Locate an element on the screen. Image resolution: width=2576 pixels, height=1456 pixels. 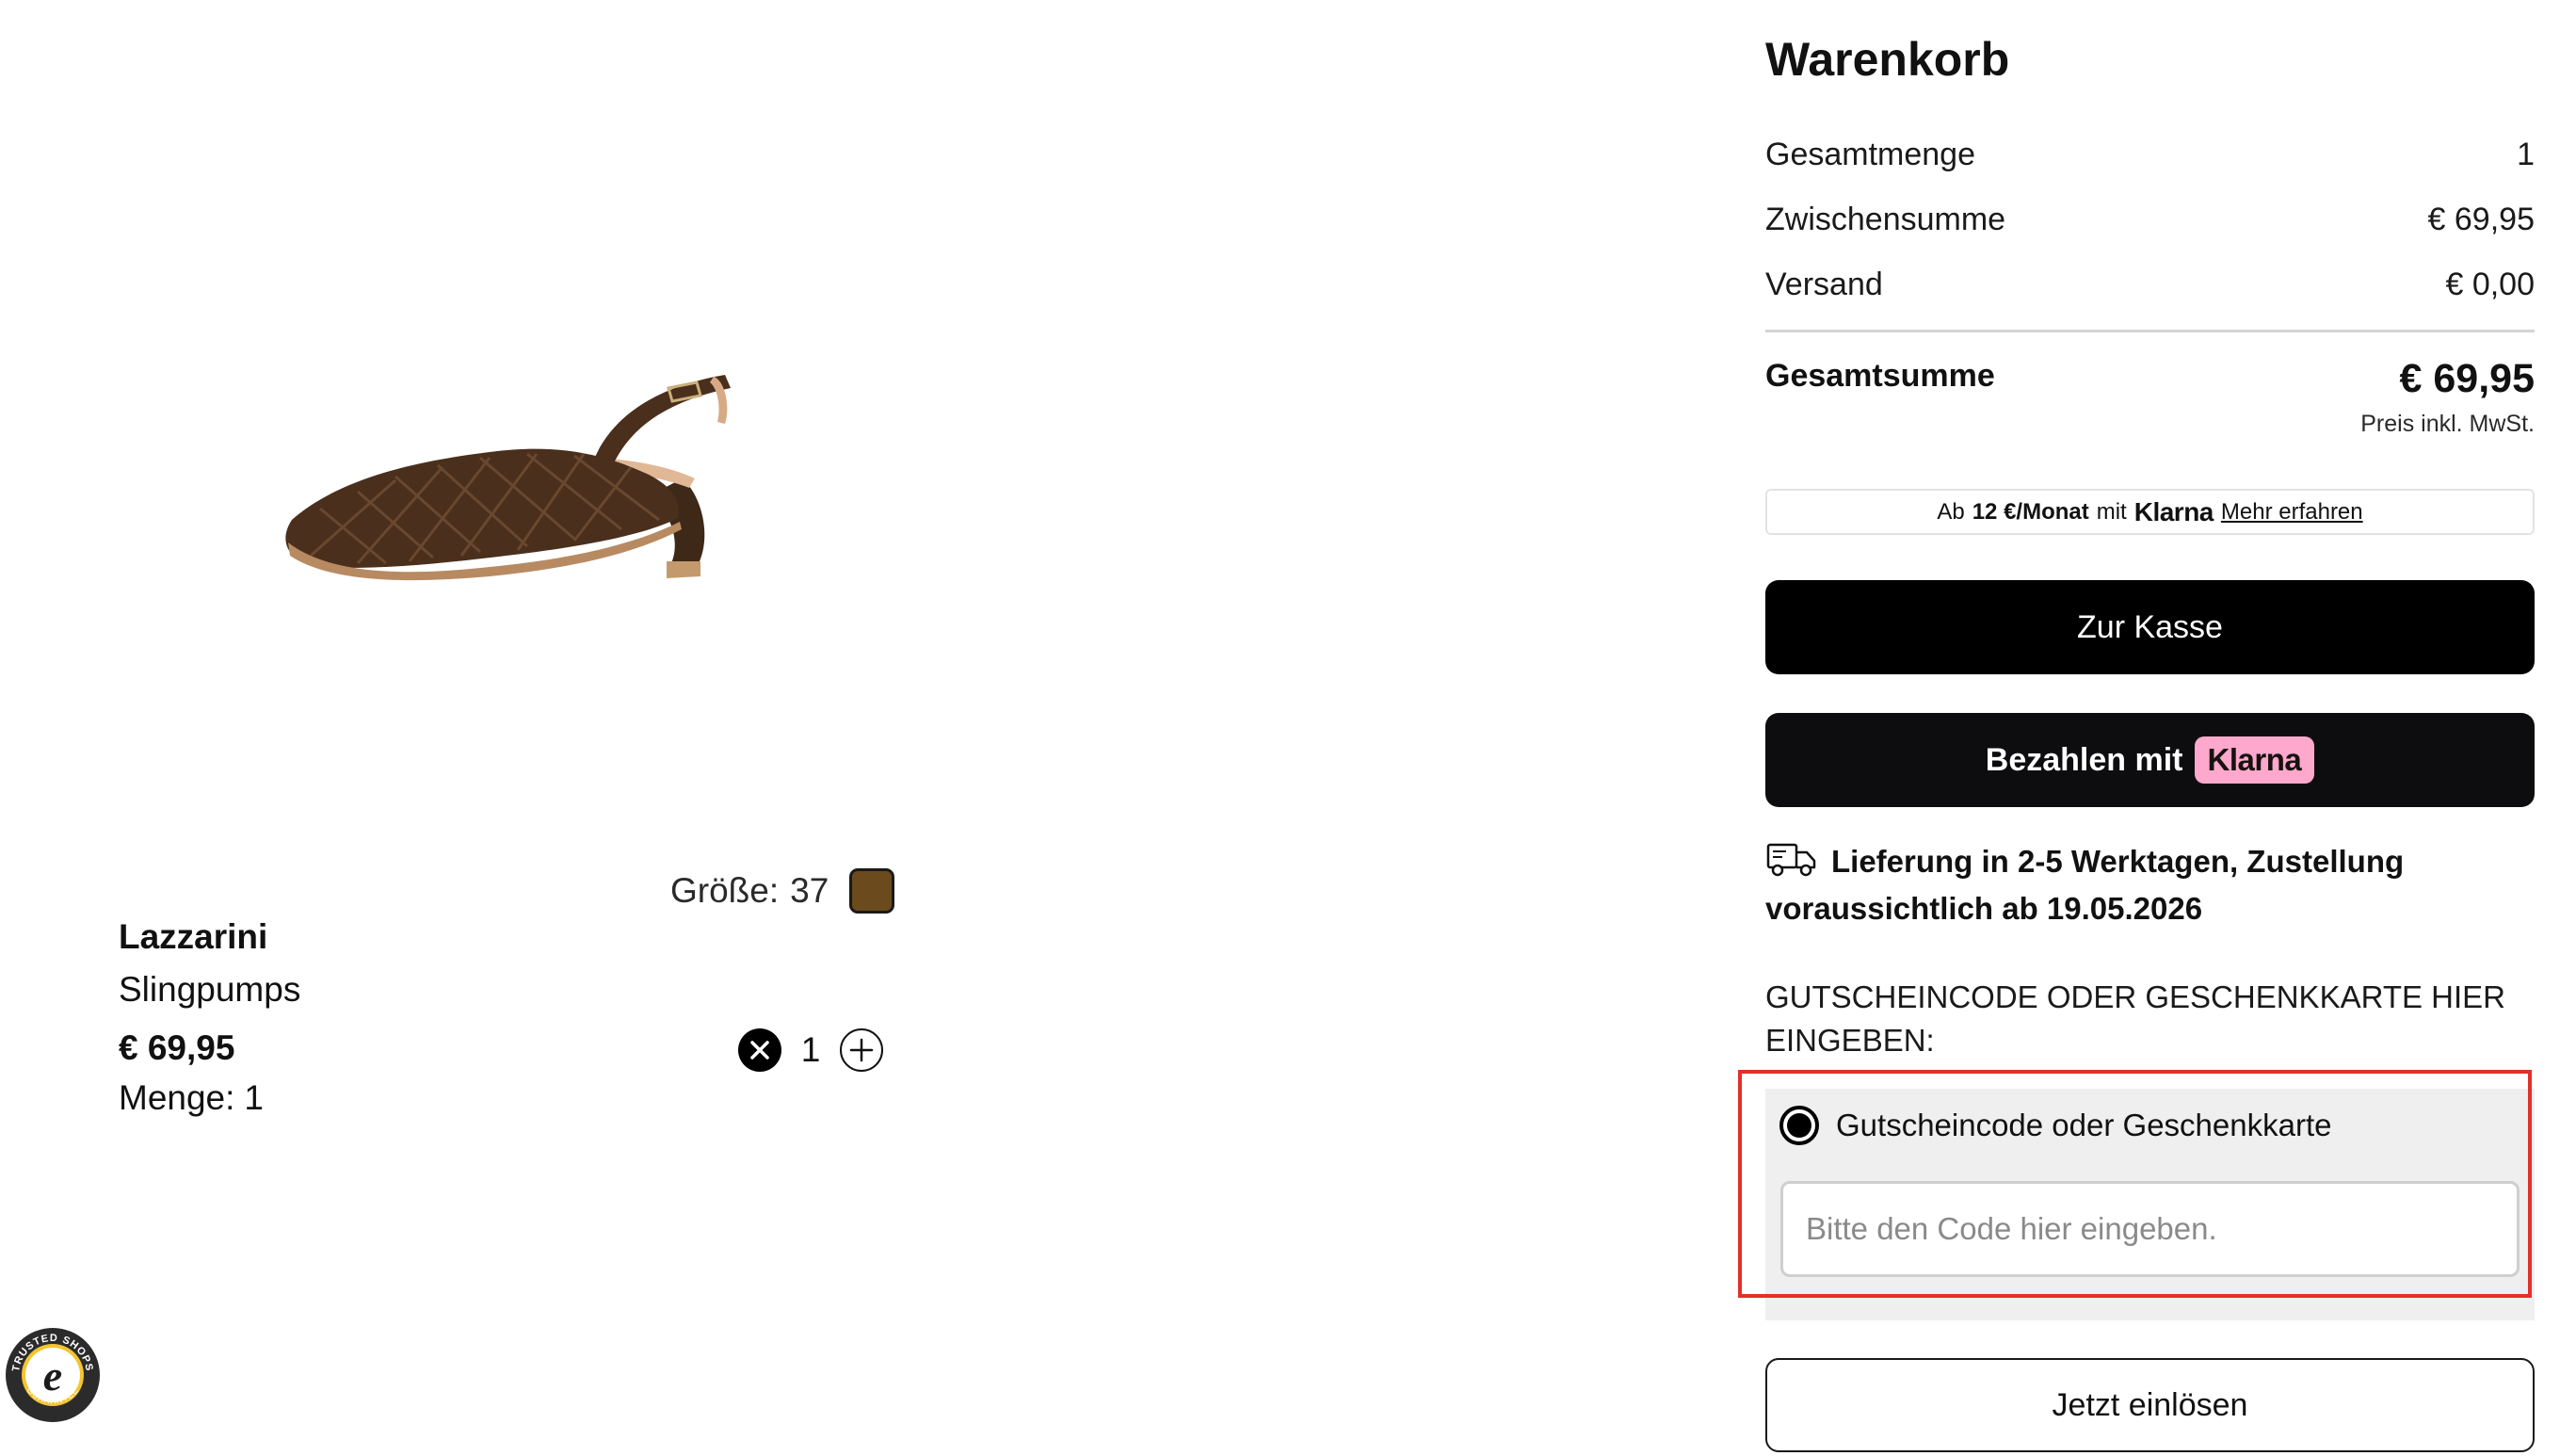
quantity-value: 1 is located at coordinates (254, 1097).